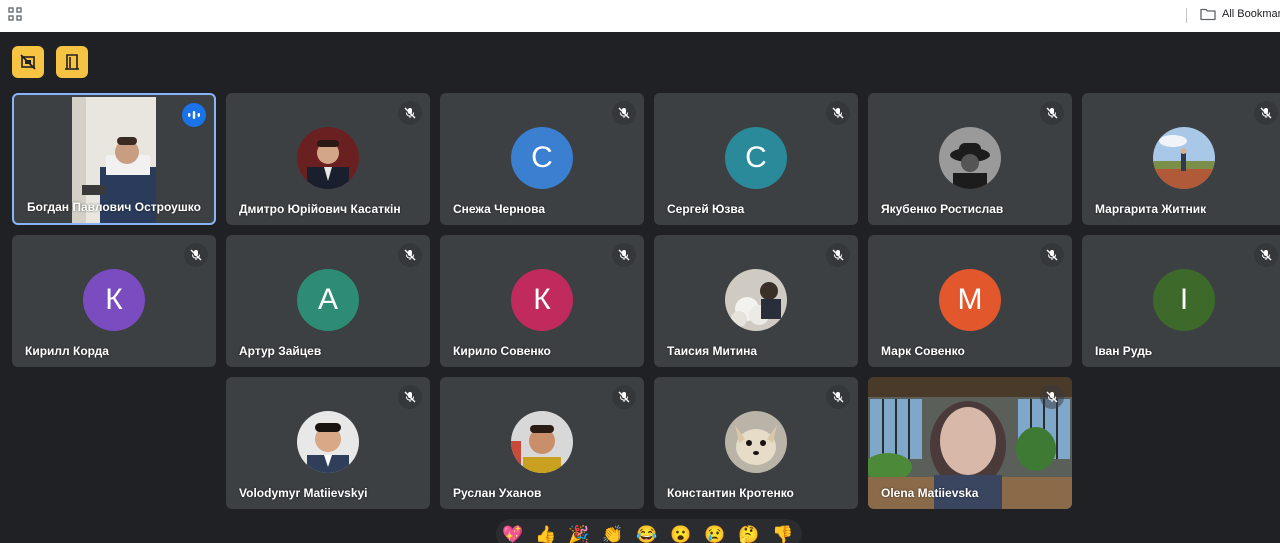 The image size is (1280, 543). What do you see at coordinates (783, 533) in the screenshot?
I see `reaction-thumbs-down-button: 👎` at bounding box center [783, 533].